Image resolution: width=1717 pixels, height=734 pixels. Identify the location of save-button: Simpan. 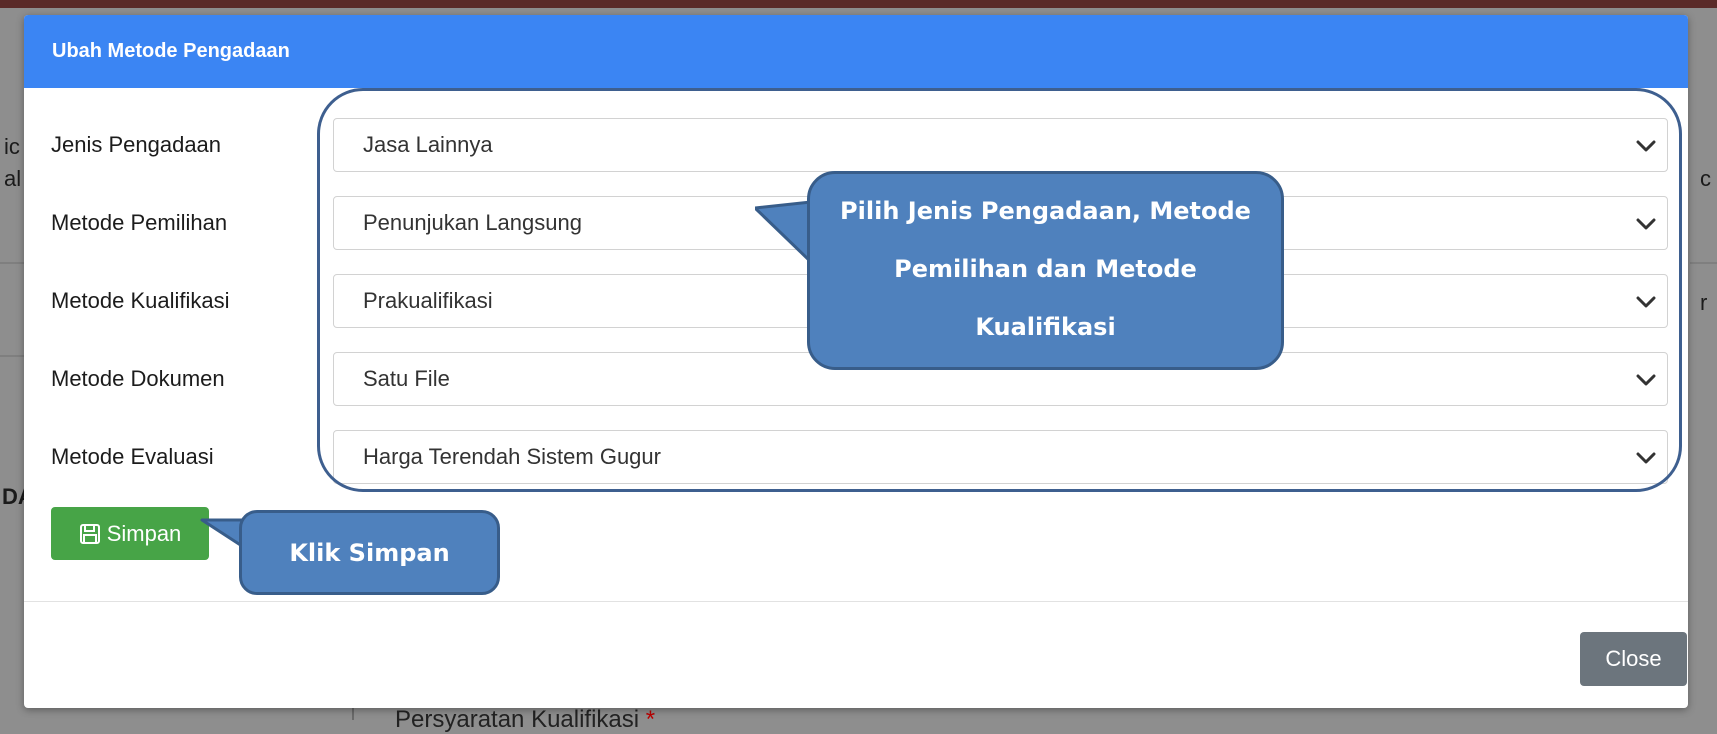
(130, 533).